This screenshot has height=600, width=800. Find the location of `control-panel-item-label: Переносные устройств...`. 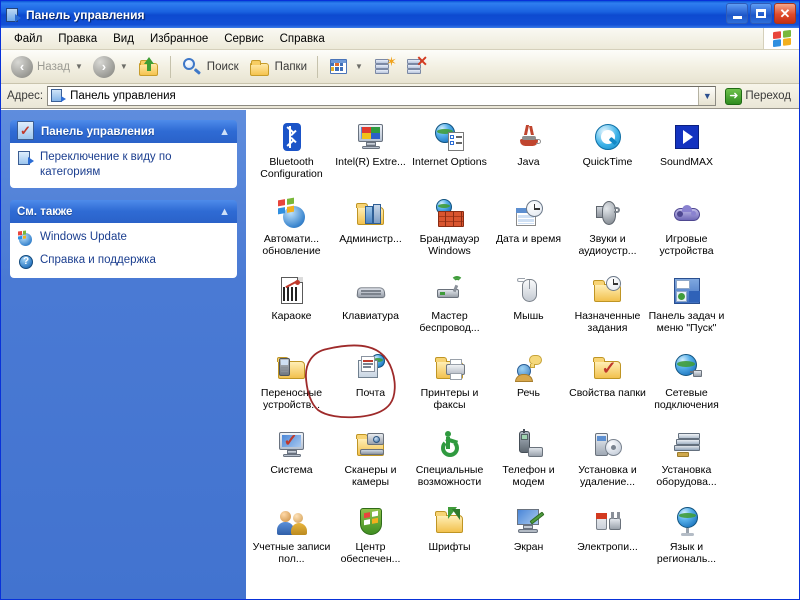

control-panel-item-label: Переносные устройств... is located at coordinates (291, 399).